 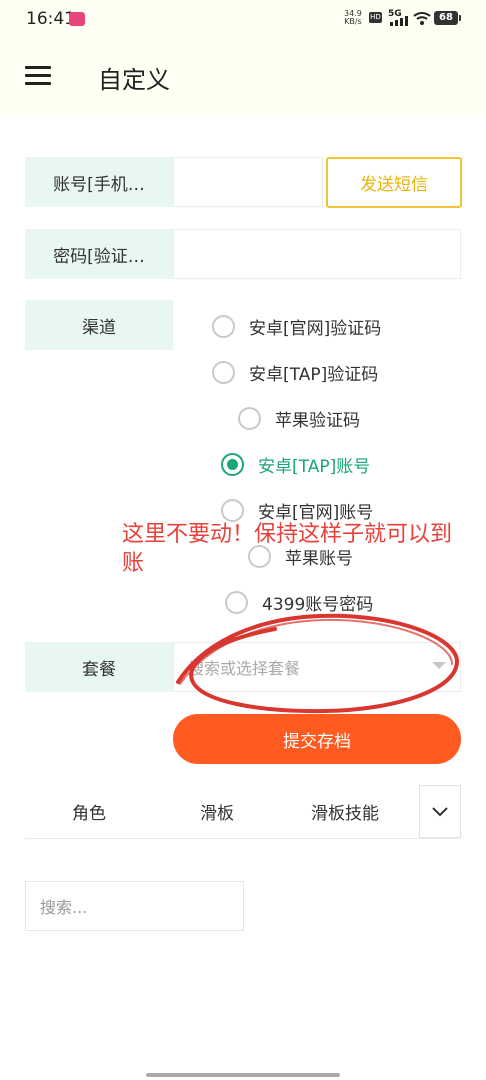 I want to click on battery-indicator: 68, so click(x=447, y=18).